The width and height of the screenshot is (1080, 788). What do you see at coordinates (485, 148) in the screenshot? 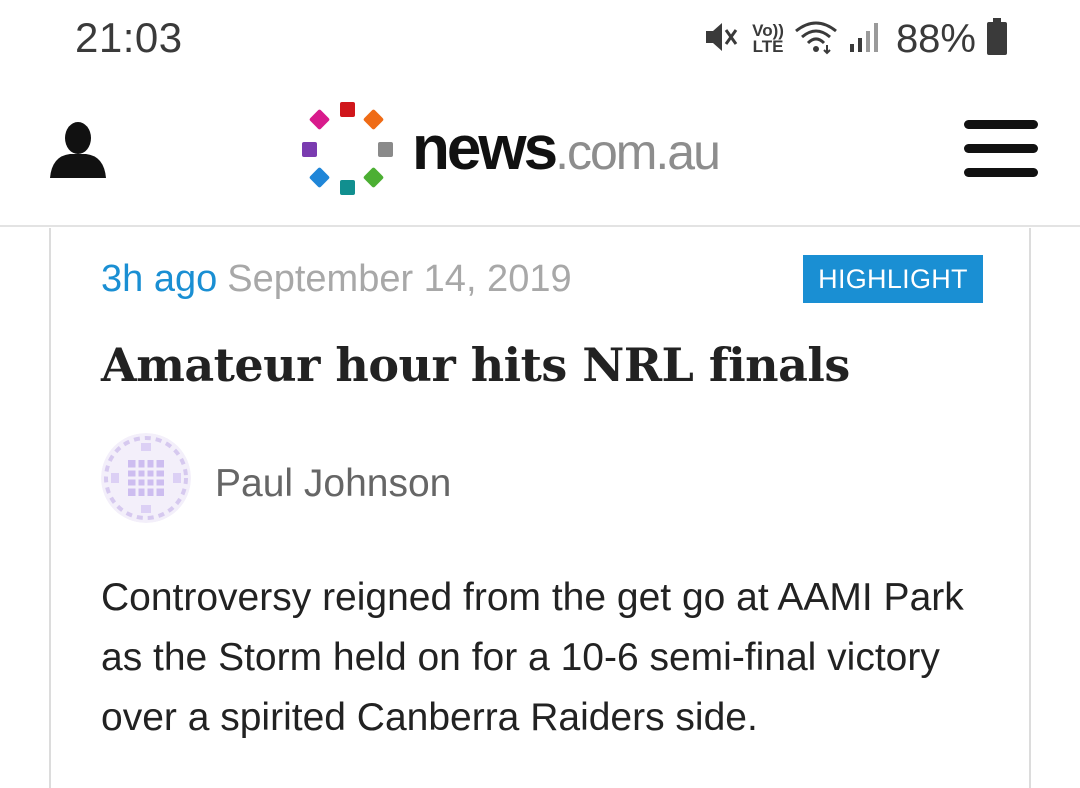
I see `logo-news-text: news` at bounding box center [485, 148].